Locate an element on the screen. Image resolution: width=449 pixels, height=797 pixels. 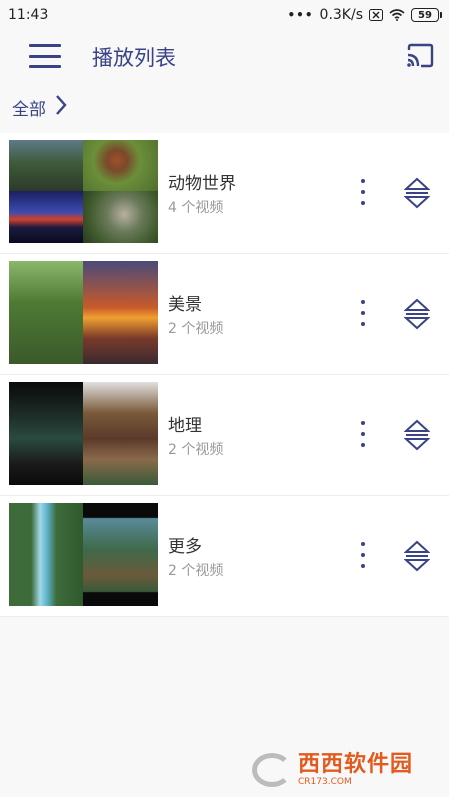
playlist-title: 地理 is located at coordinates (185, 426).